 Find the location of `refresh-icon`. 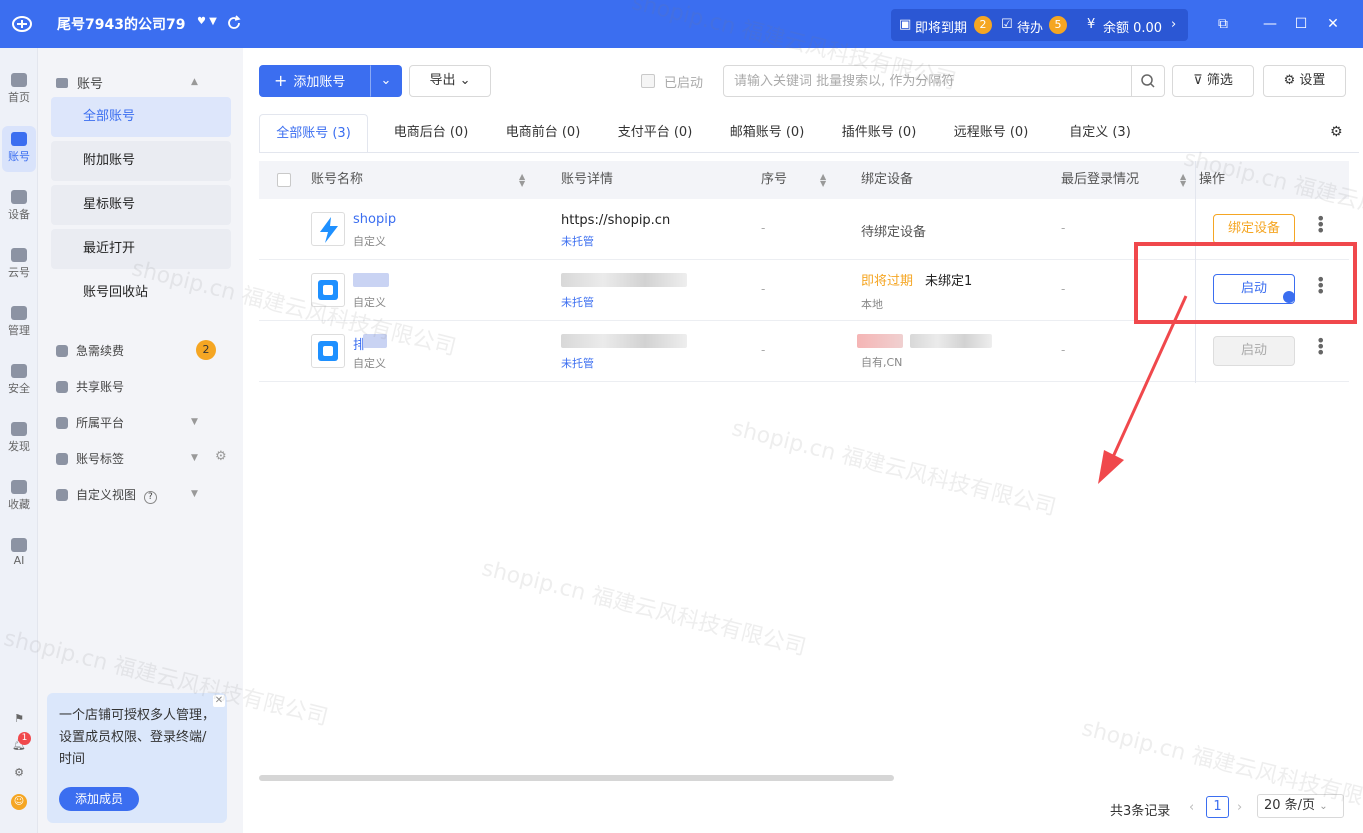

refresh-icon is located at coordinates (234, 23).